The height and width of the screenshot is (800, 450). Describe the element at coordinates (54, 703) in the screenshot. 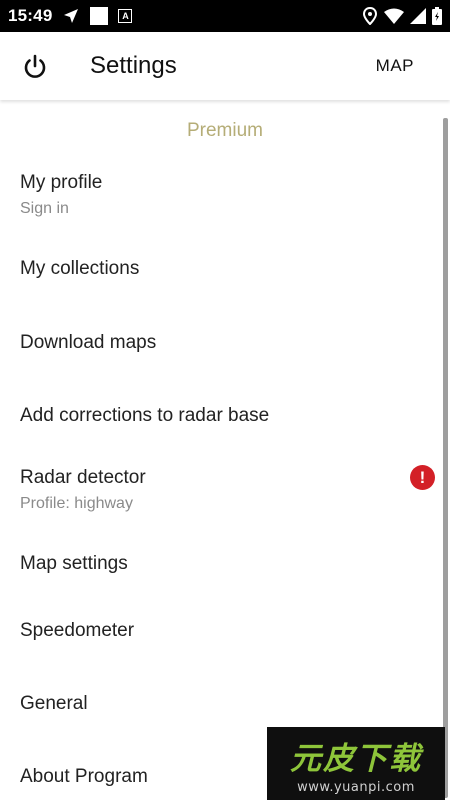

I see `menu-item-title: General` at that location.